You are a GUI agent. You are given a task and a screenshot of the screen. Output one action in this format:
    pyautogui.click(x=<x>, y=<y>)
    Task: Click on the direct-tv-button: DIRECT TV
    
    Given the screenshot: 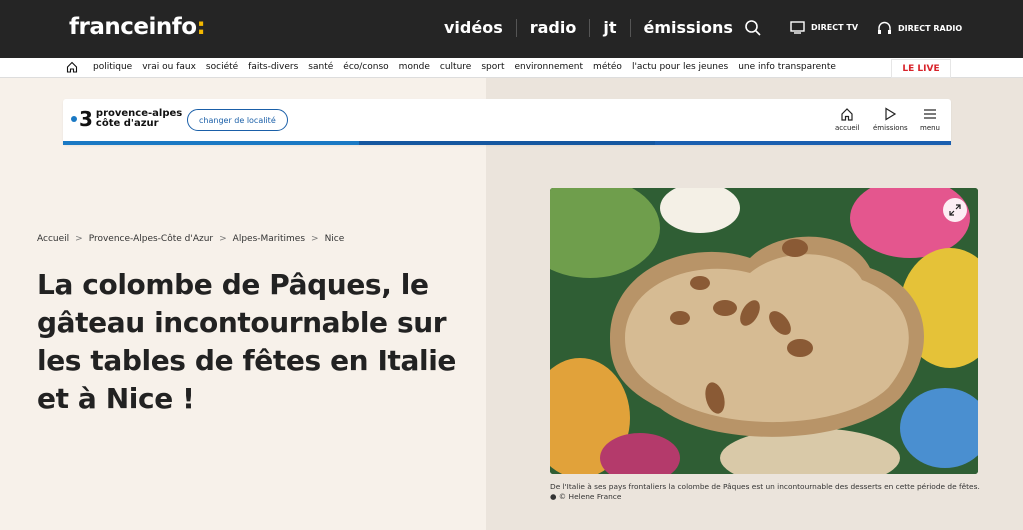 What is the action you would take?
    pyautogui.click(x=824, y=27)
    